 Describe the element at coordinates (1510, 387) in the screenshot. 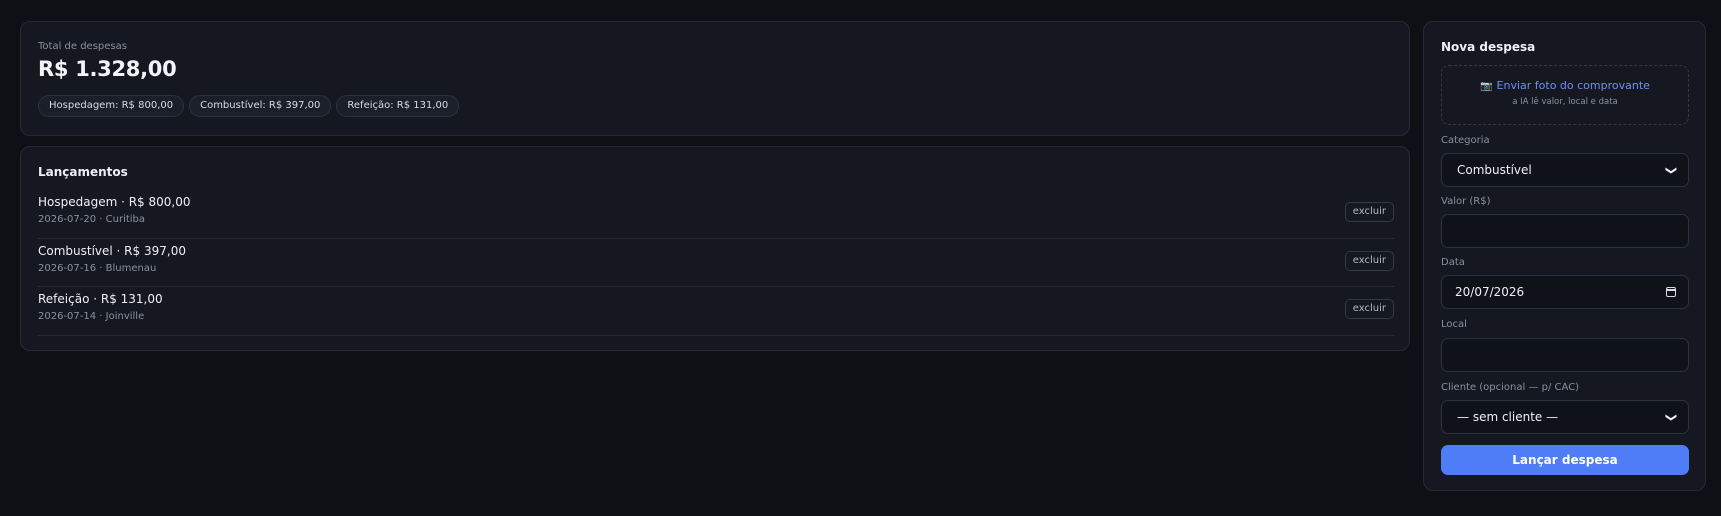

I see `client-label: Cliente (opcional — p/ CAC)` at that location.